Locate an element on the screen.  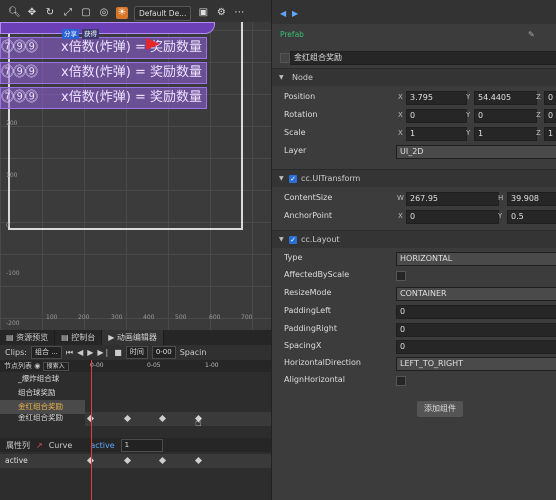
scale-icon: ⤢ is located at coordinates (68, 13).